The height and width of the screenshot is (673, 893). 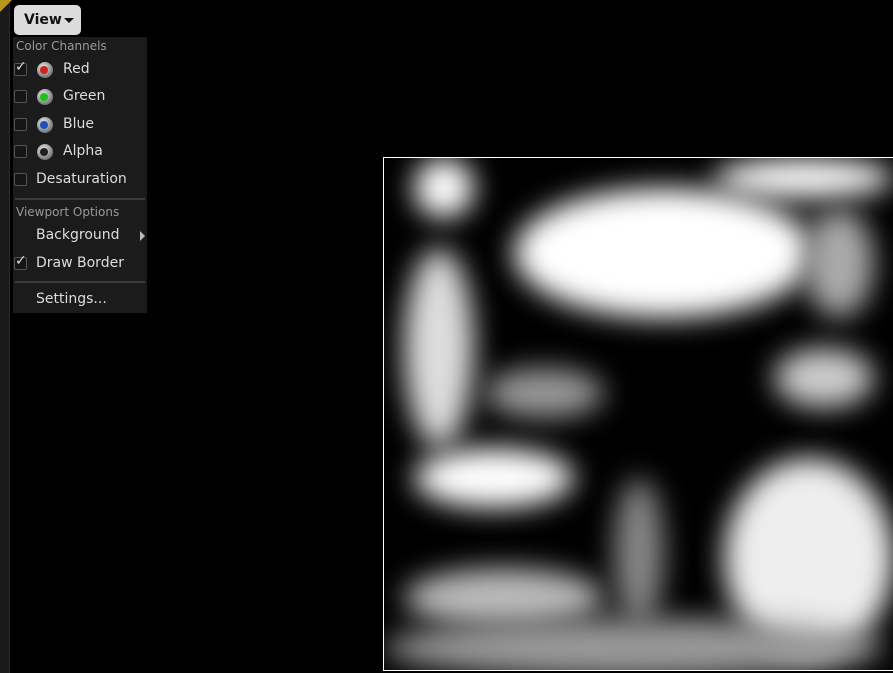 I want to click on alpha-label: Alpha, so click(x=83, y=151).